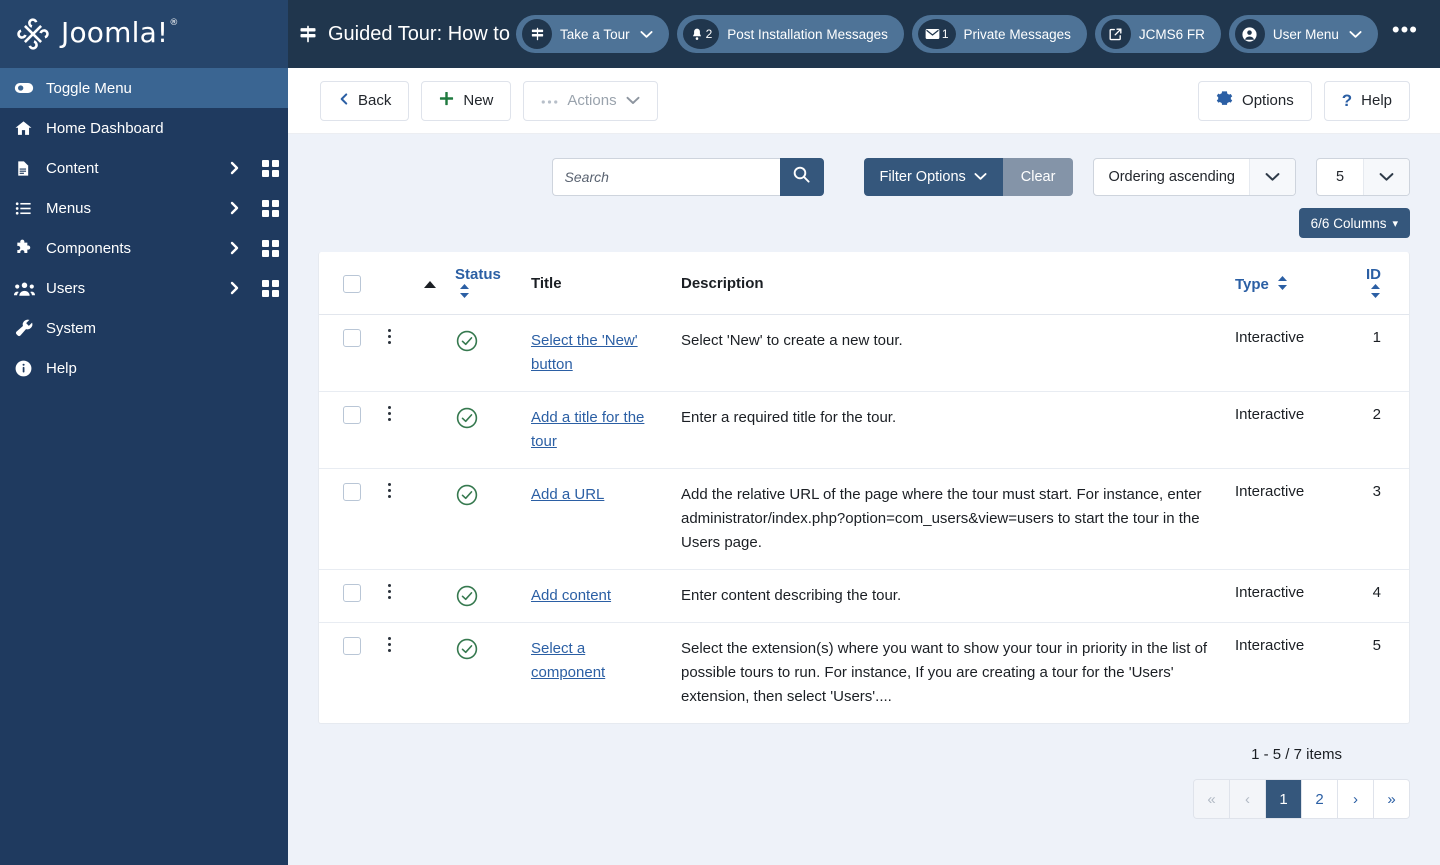  What do you see at coordinates (568, 660) in the screenshot?
I see `row-title-link: Select a component` at bounding box center [568, 660].